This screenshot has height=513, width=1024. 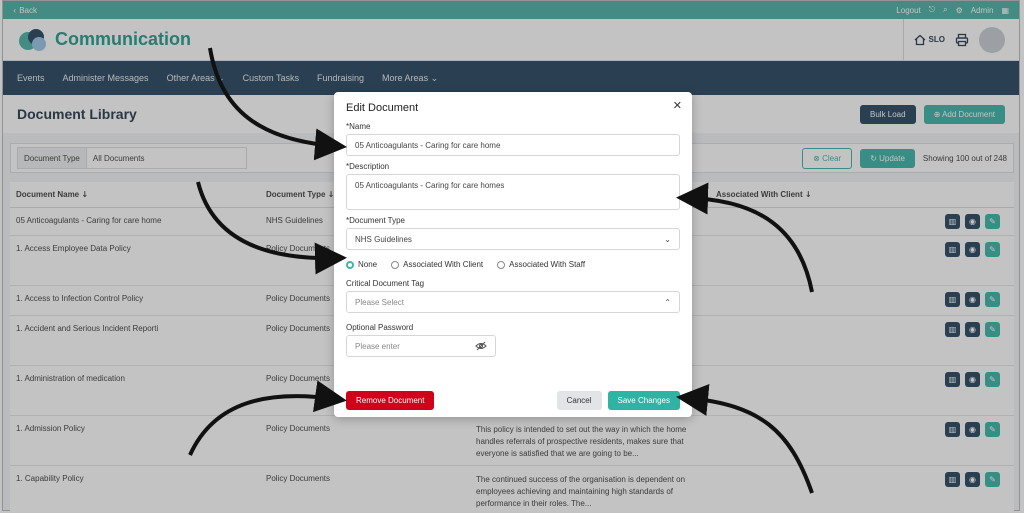 I want to click on eye-off-icon, so click(x=481, y=346).